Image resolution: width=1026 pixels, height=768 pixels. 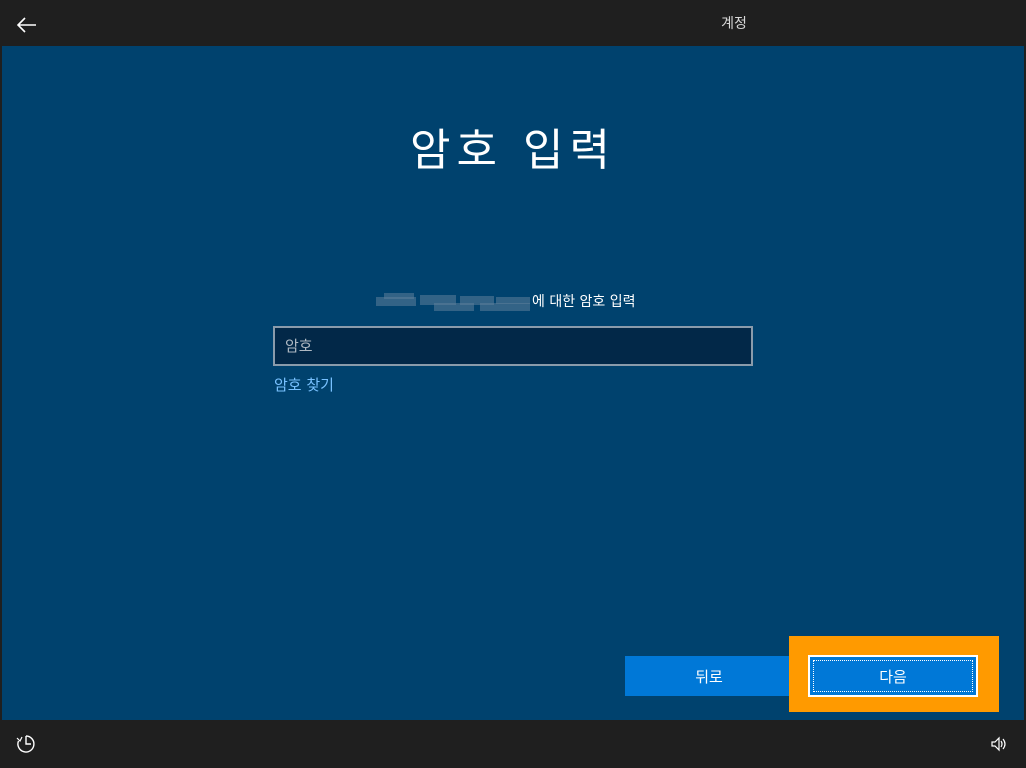 I want to click on next-button: 다음, so click(x=893, y=676).